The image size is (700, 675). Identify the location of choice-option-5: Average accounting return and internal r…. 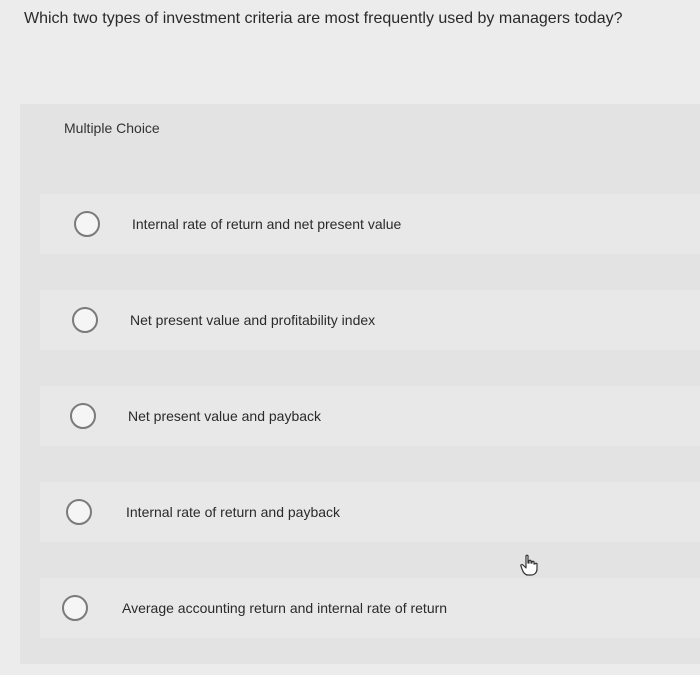
(370, 608).